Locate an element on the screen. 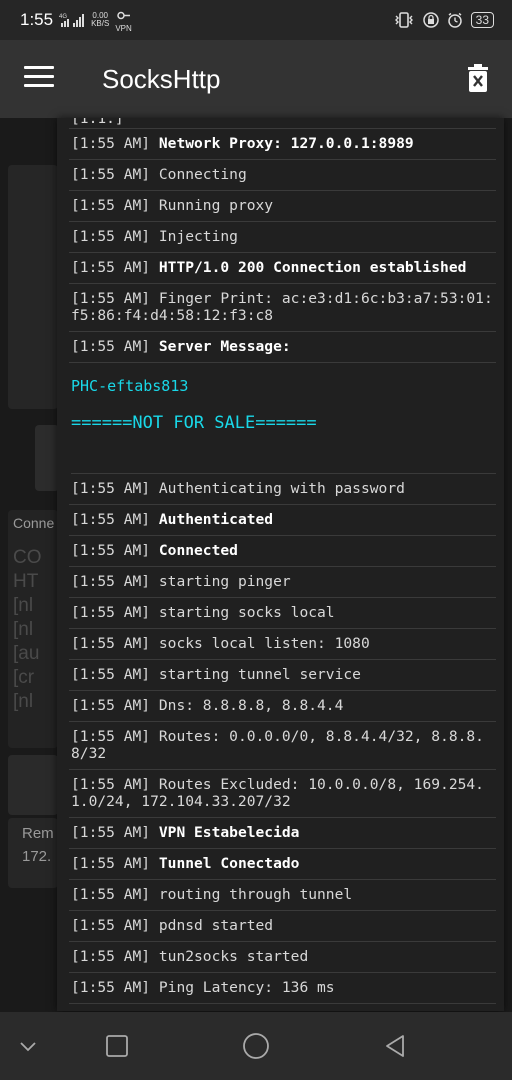 This screenshot has height=1080, width=512. log-entry: [1:55 AM] tun2socks started is located at coordinates (282, 957).